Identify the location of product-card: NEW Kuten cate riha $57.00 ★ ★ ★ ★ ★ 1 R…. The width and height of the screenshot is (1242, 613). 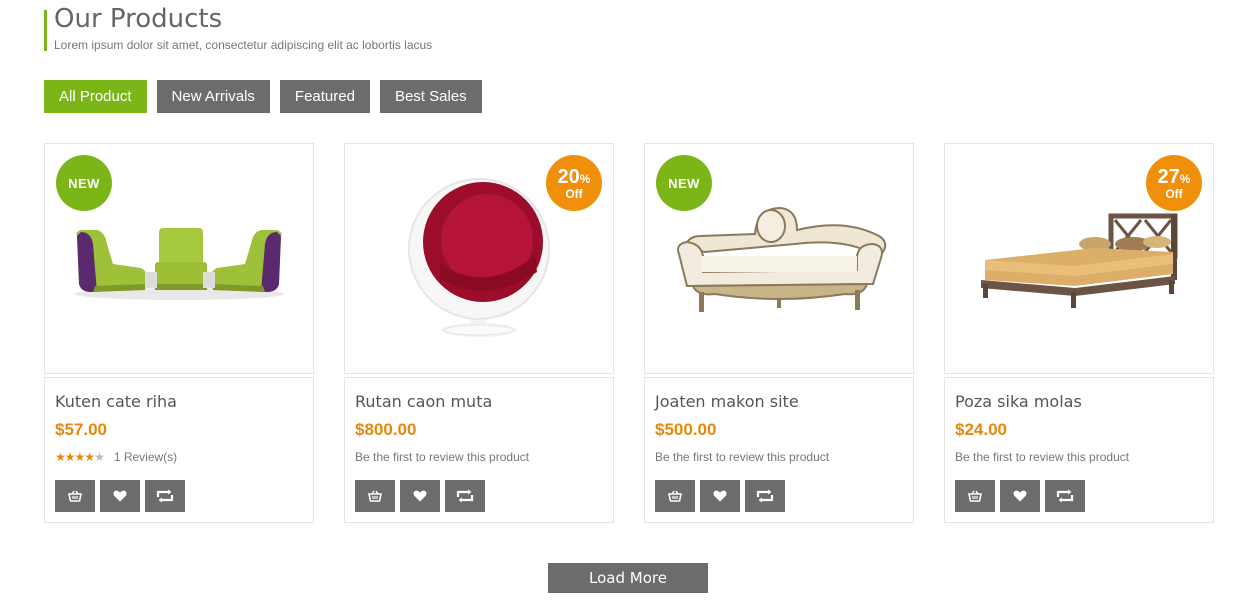
(179, 333).